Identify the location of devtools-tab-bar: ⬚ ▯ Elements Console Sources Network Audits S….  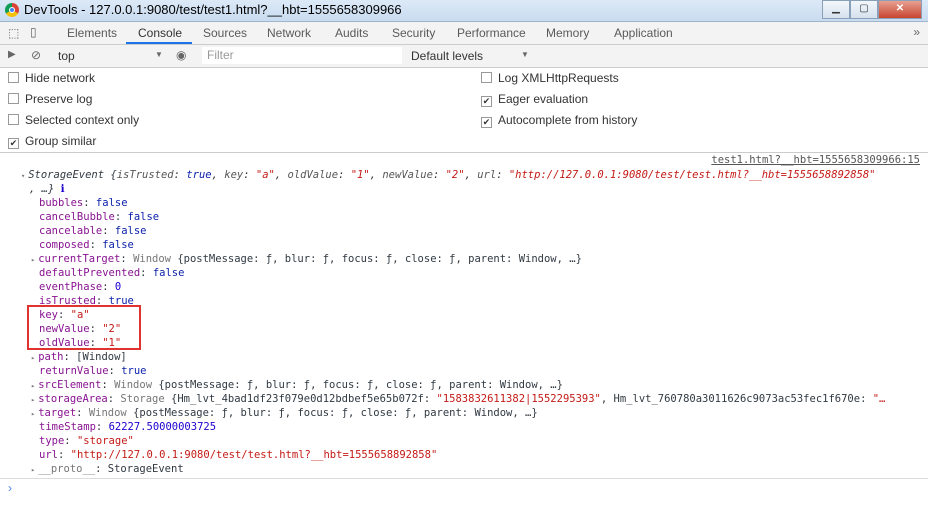
(464, 33).